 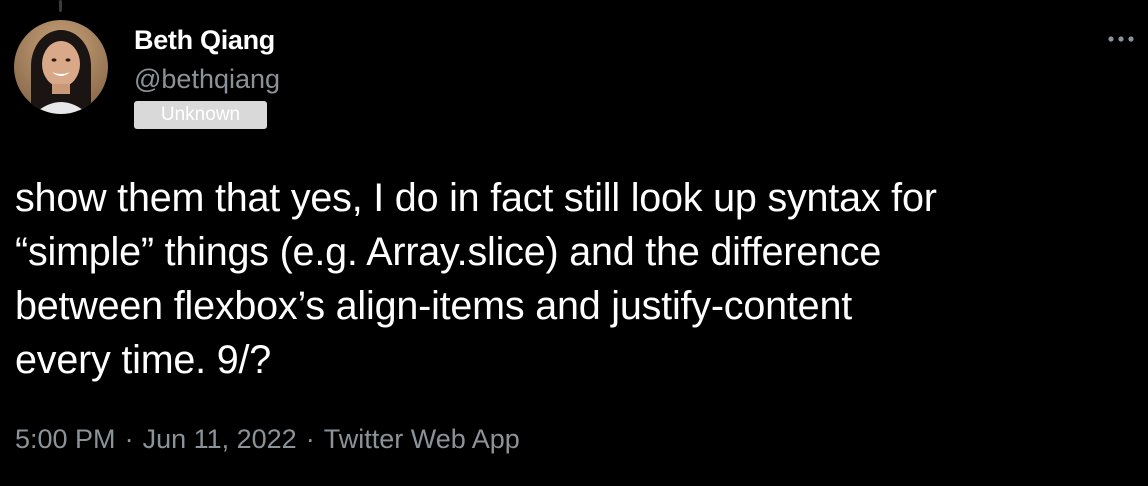 I want to click on tweet-source: Twitter Web App, so click(x=422, y=439).